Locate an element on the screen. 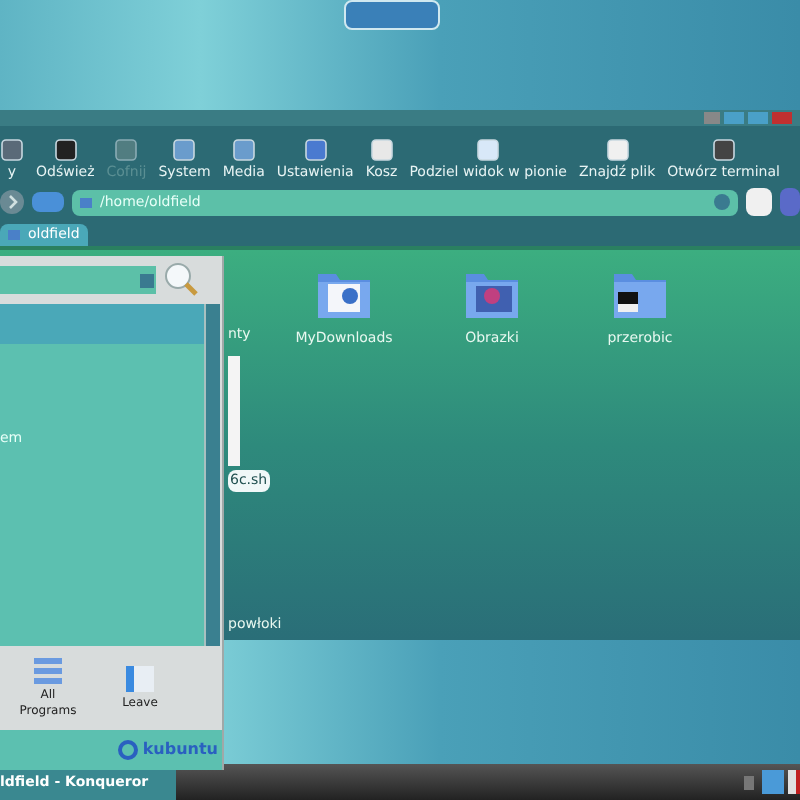 The width and height of the screenshot is (800, 800). scrollbar is located at coordinates (212, 475).